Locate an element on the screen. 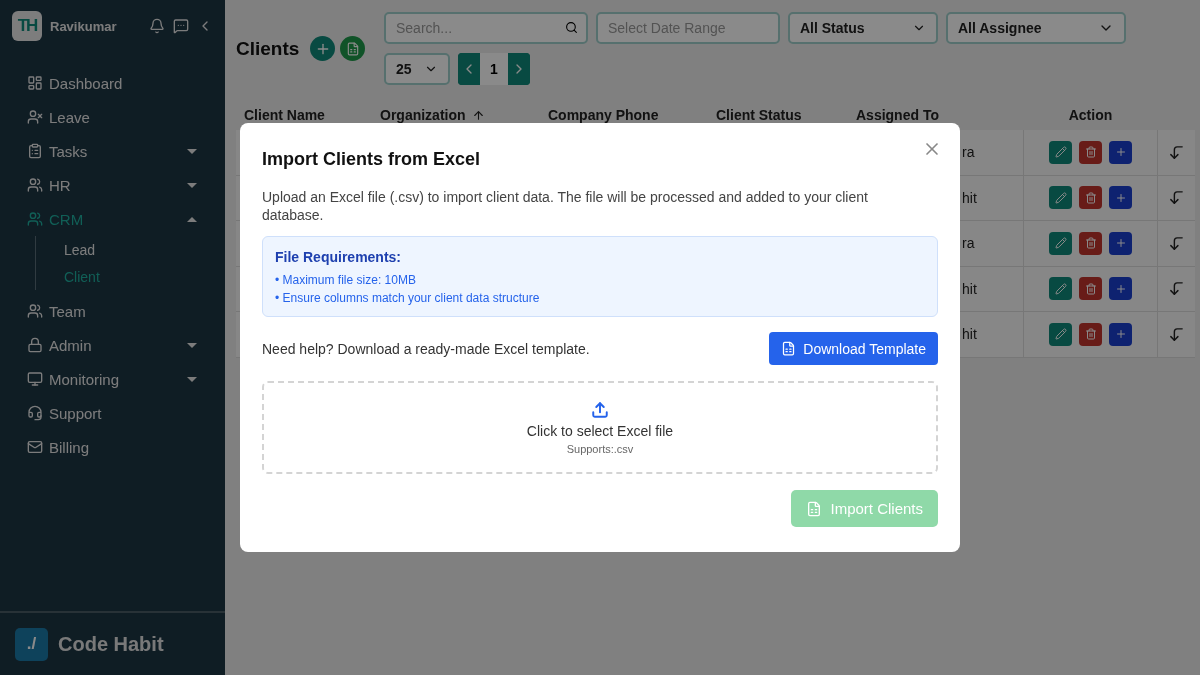 The image size is (1200, 675). nav-item: Team is located at coordinates (123, 311).